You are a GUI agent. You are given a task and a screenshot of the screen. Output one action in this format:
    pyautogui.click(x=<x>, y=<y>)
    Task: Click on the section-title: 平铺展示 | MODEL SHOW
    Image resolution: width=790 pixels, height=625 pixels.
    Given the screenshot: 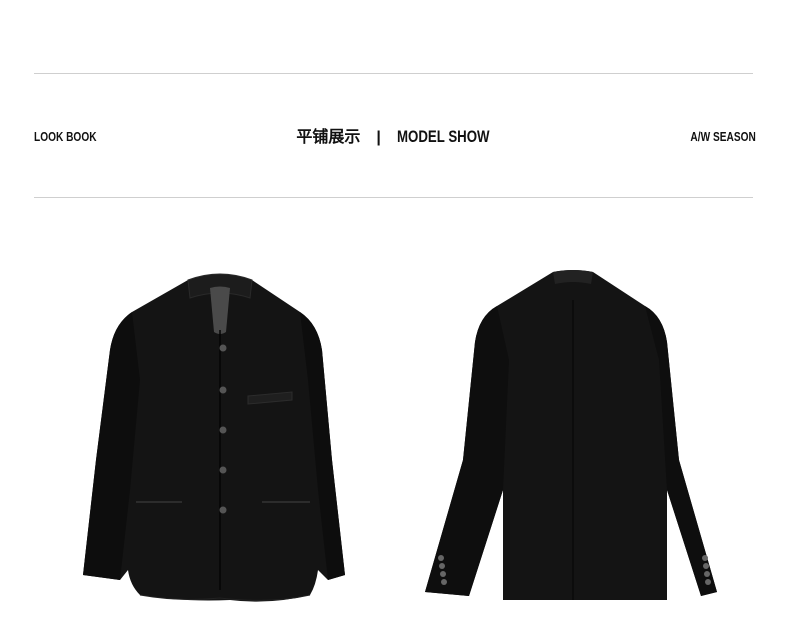 What is the action you would take?
    pyautogui.click(x=395, y=137)
    